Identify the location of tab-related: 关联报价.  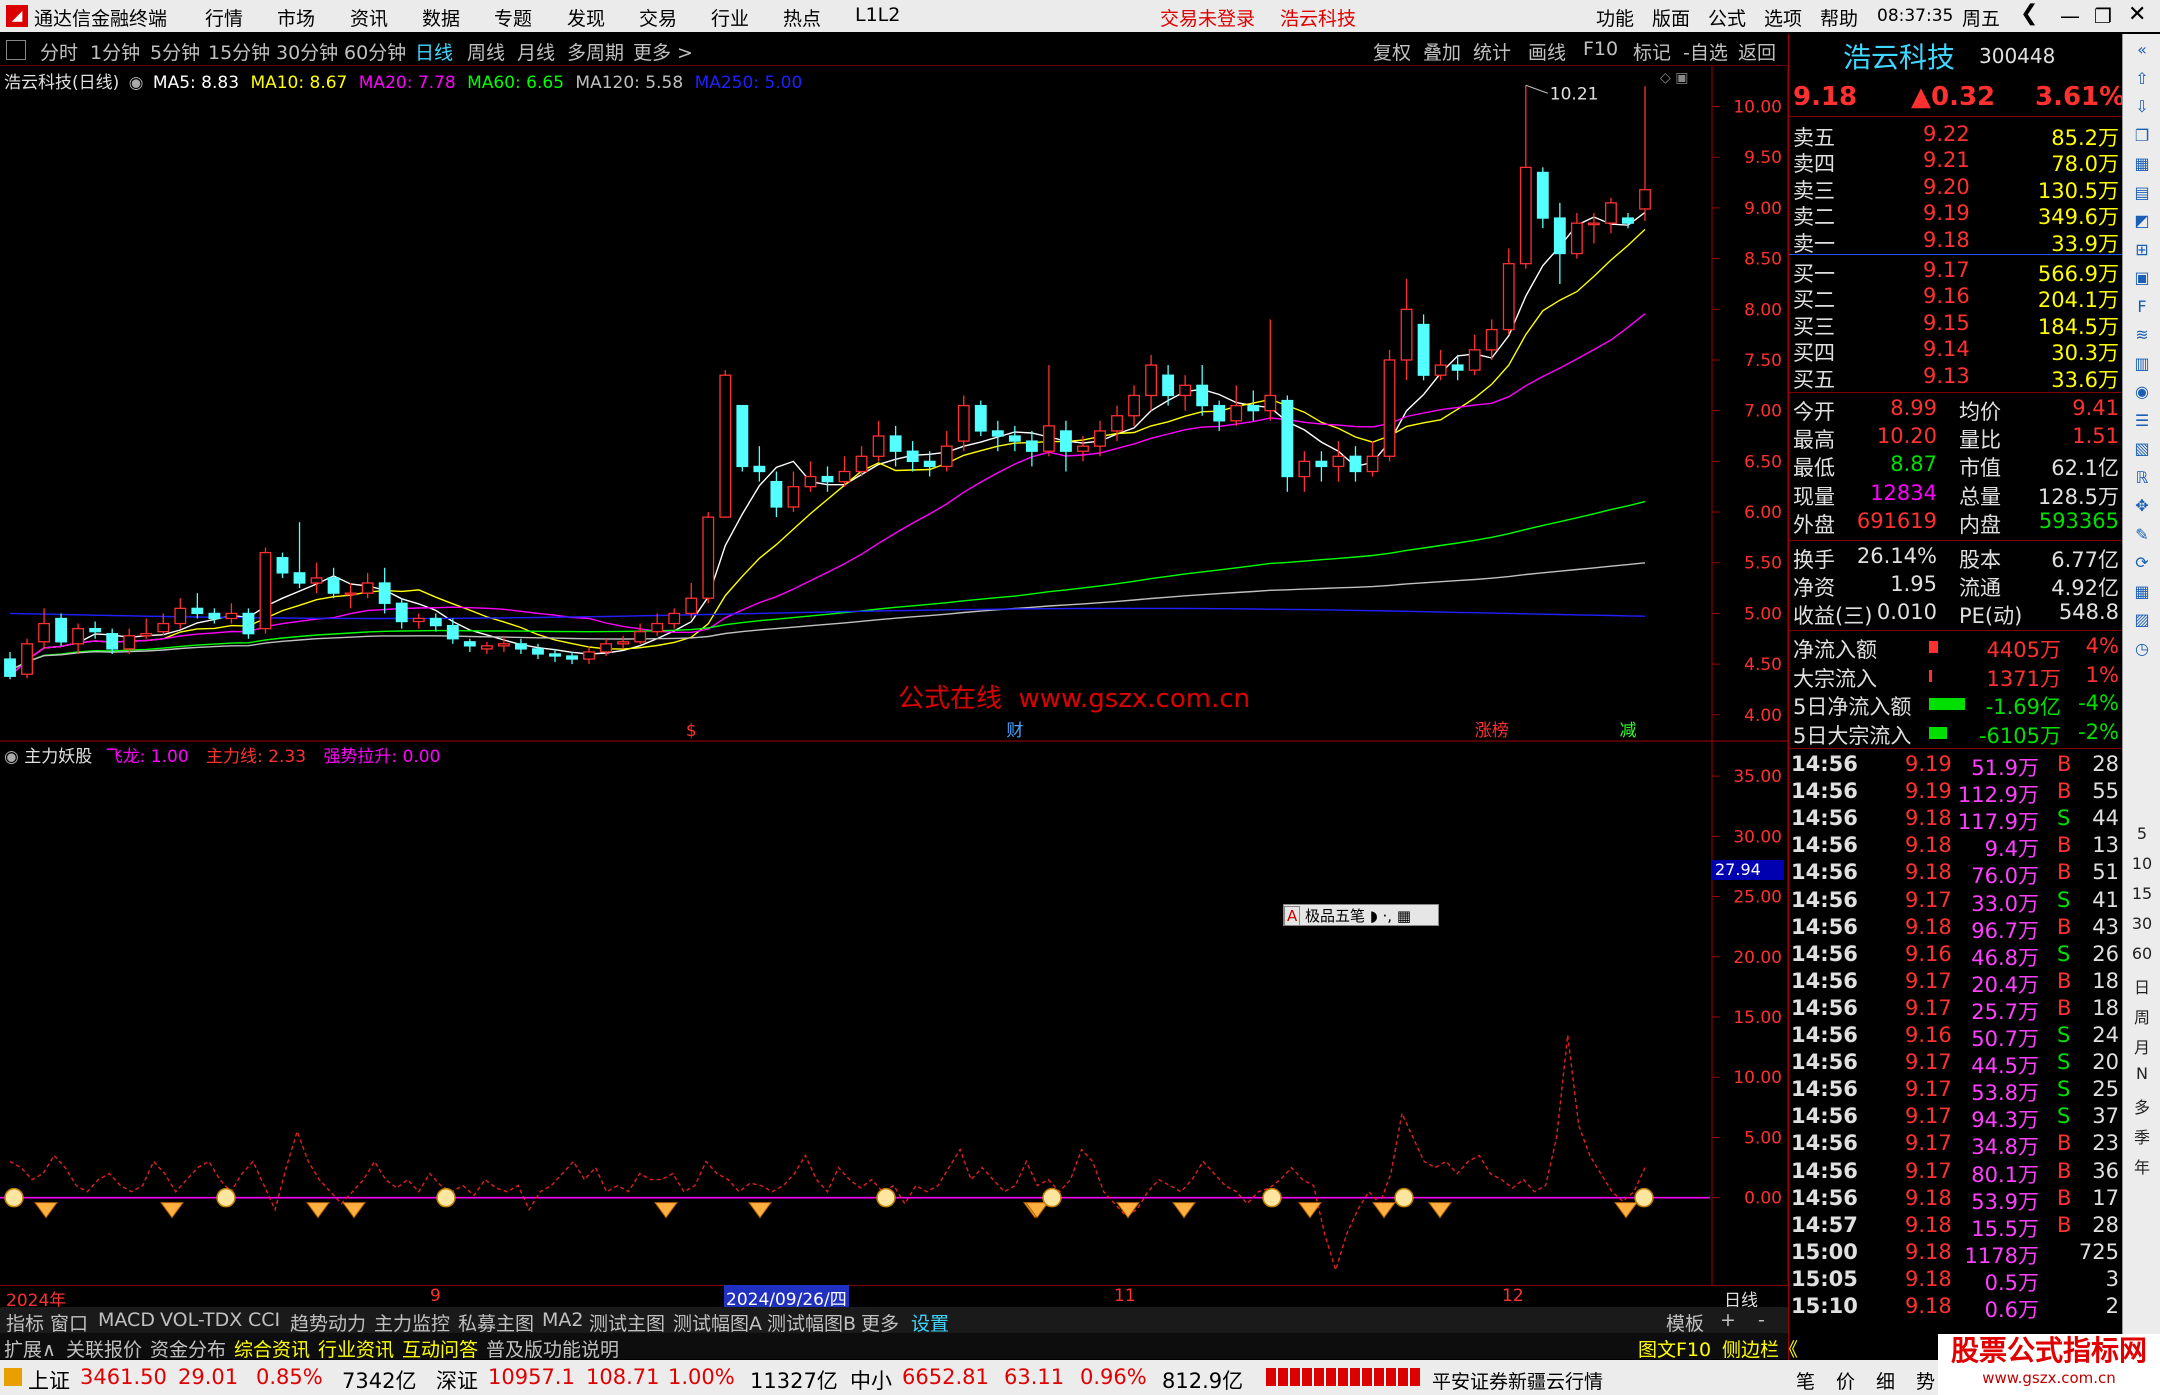
(104, 1348).